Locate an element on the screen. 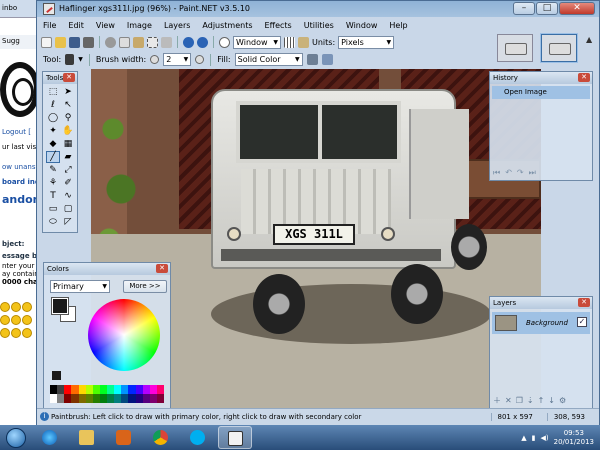 Image resolution: width=600 pixels, height=450 pixels. colors-panel-header: Colors ✕ is located at coordinates (107, 269).